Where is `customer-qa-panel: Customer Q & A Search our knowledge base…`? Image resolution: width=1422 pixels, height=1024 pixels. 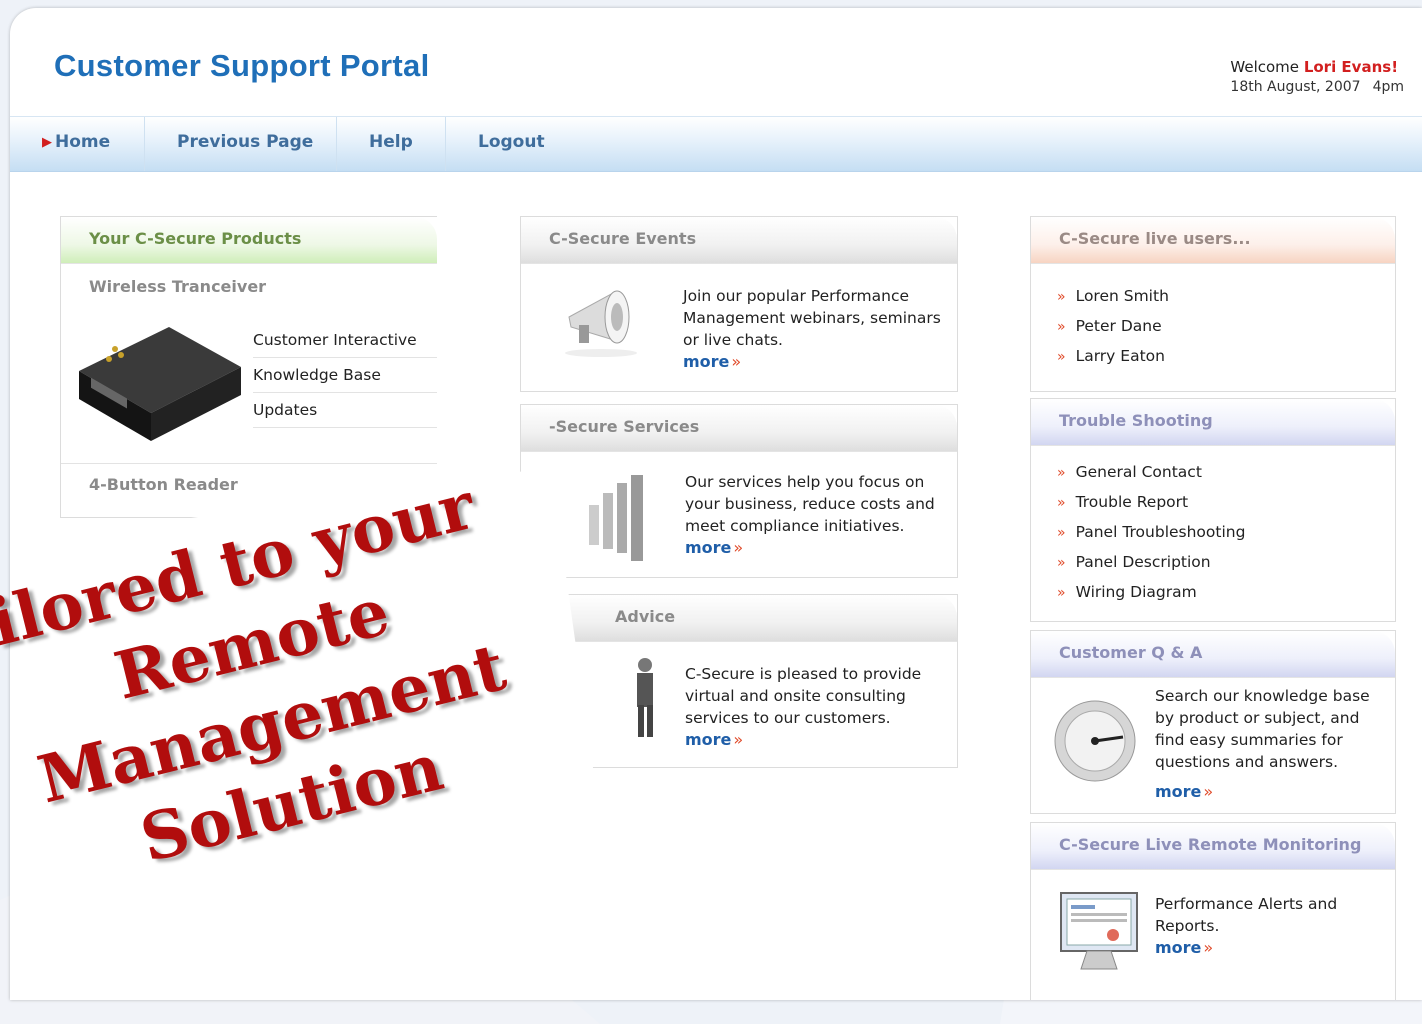
customer-qa-panel: Customer Q & A Search our knowledge base… is located at coordinates (1213, 722).